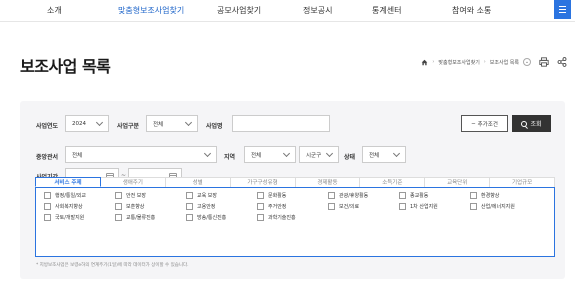 The height and width of the screenshot is (295, 575). What do you see at coordinates (544, 62) in the screenshot?
I see `print-icon` at bounding box center [544, 62].